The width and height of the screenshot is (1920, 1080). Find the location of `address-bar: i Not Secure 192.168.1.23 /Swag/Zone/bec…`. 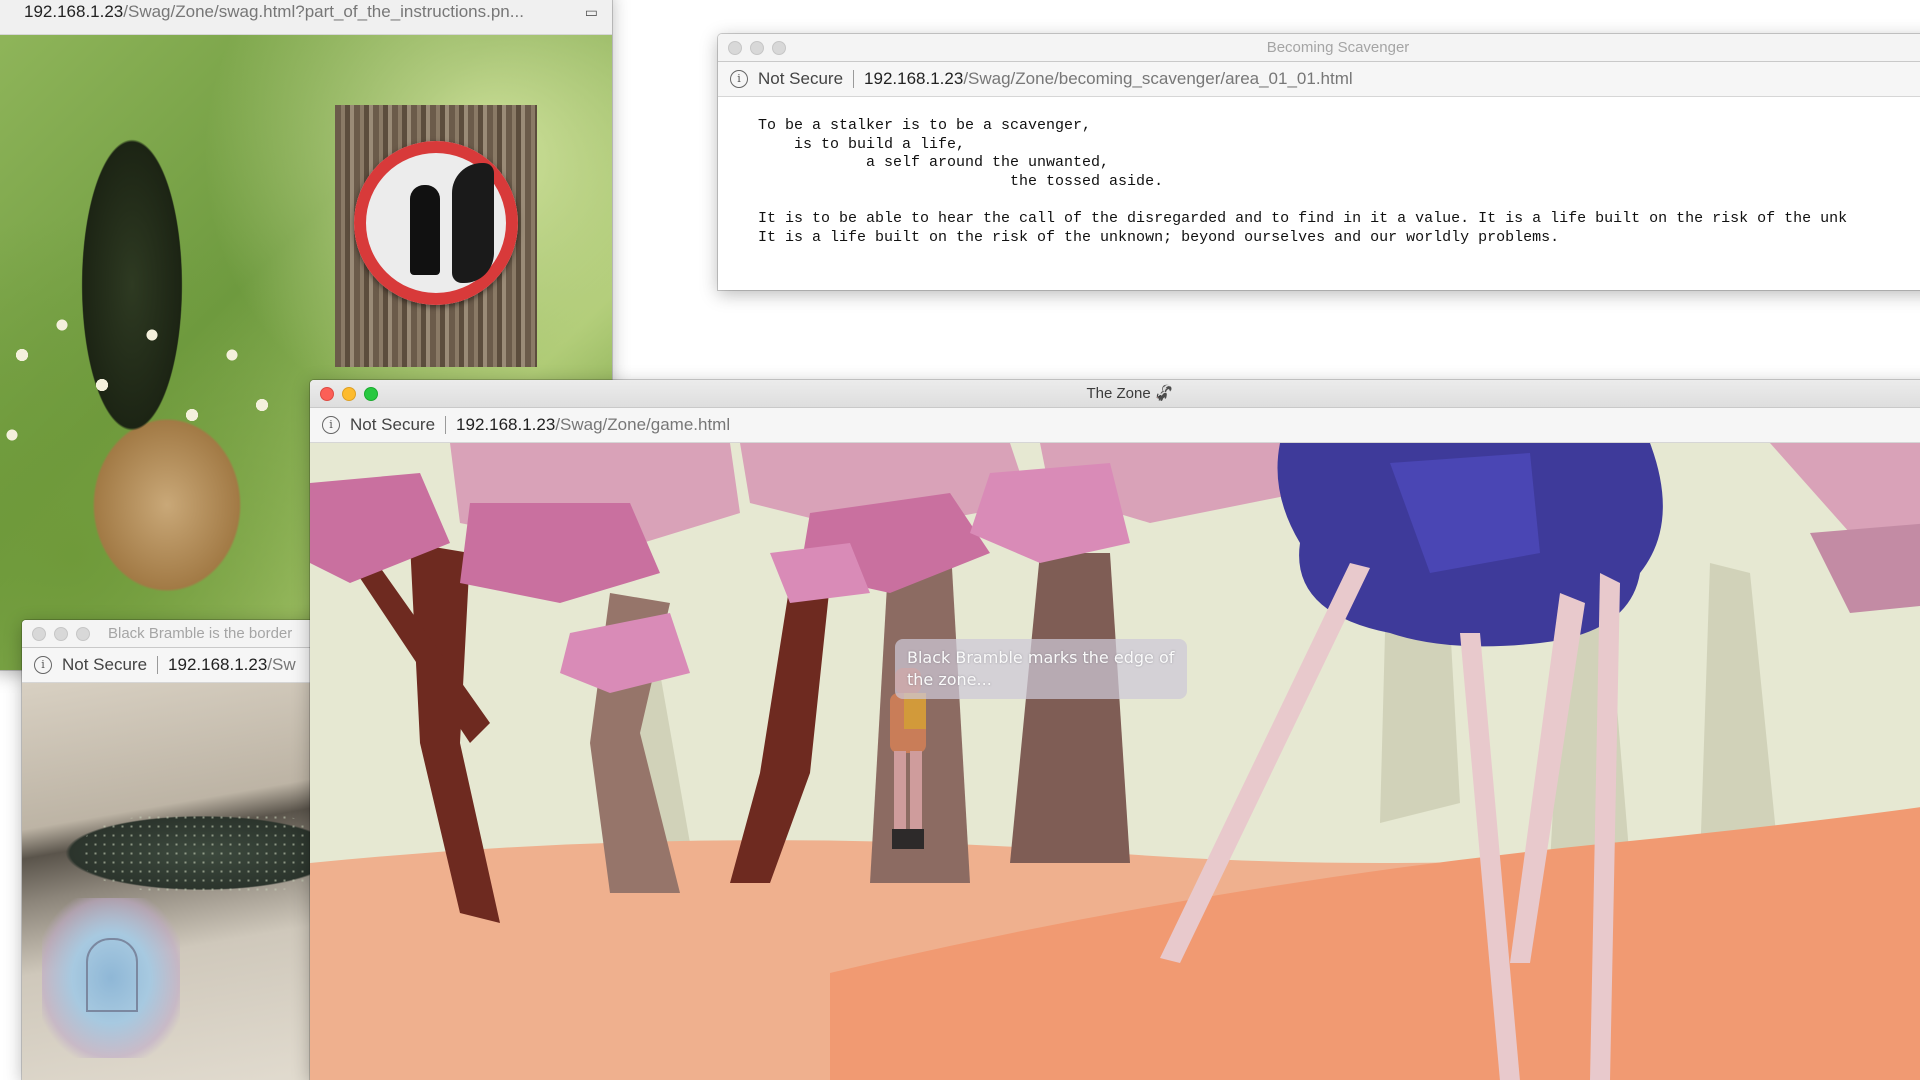

address-bar: i Not Secure 192.168.1.23 /Swag/Zone/bec… is located at coordinates (1319, 79).